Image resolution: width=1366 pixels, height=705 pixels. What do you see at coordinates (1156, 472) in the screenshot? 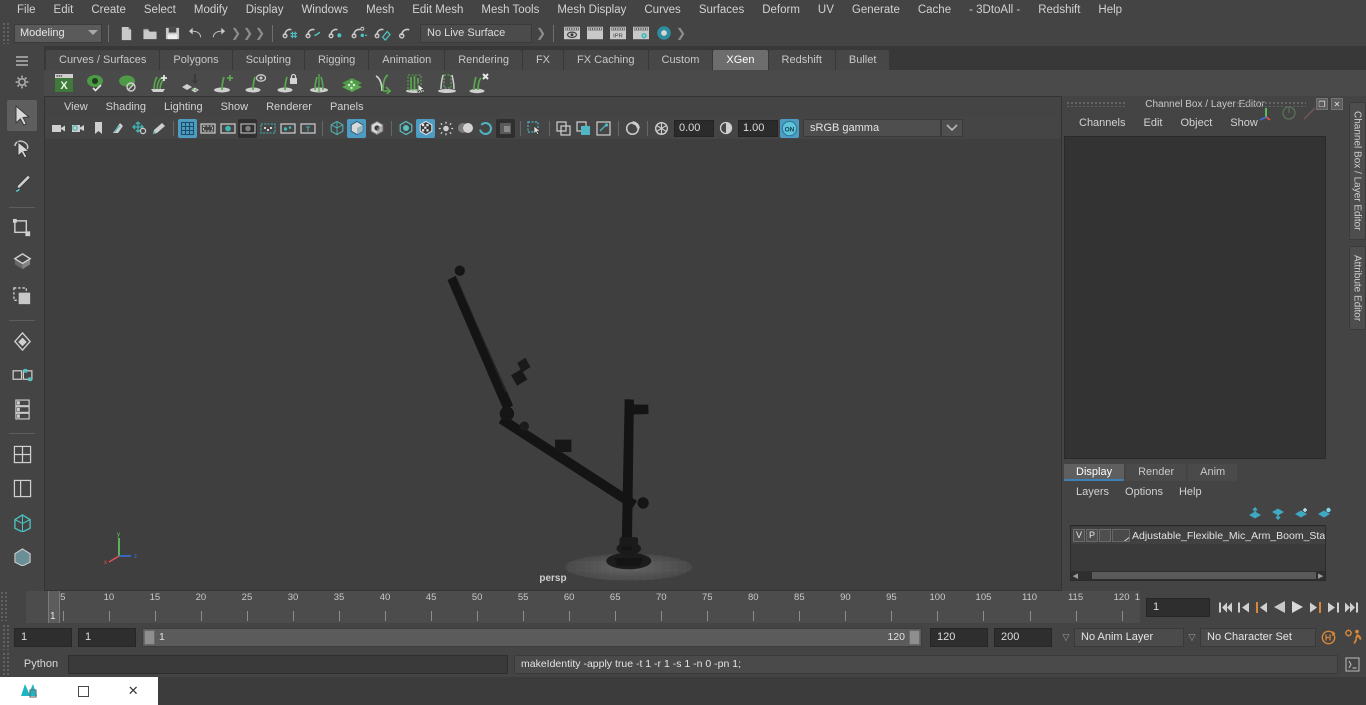
I see `tab-render: Render` at bounding box center [1156, 472].